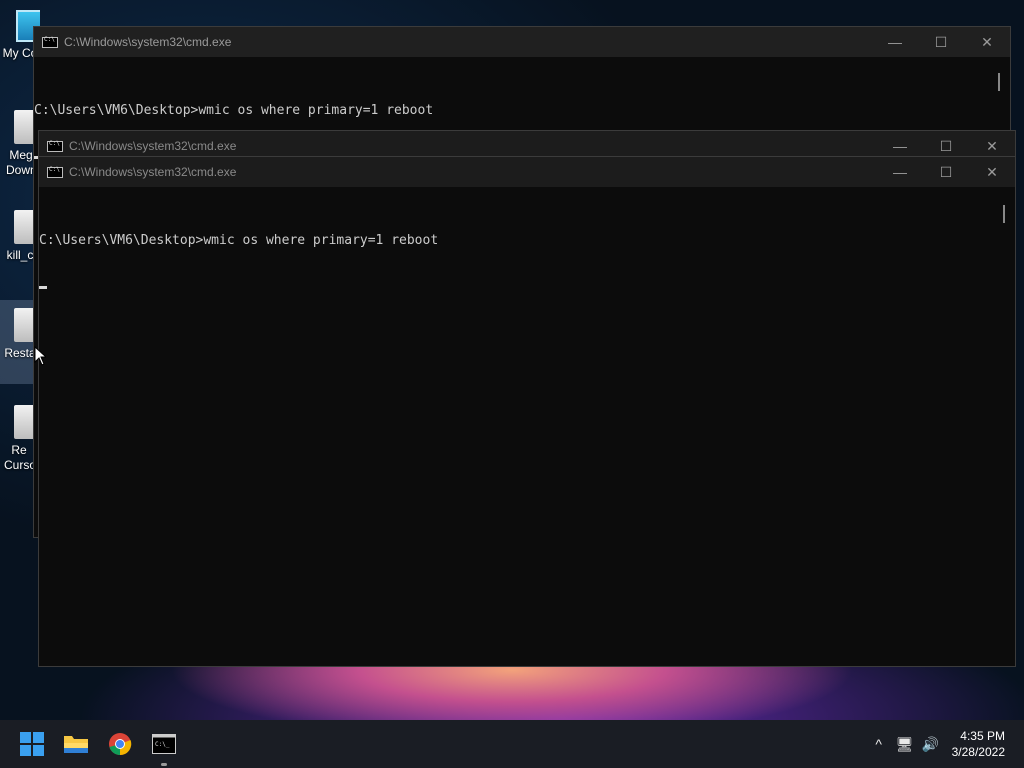  Describe the element at coordinates (43, 287) in the screenshot. I see `text-cursor` at that location.